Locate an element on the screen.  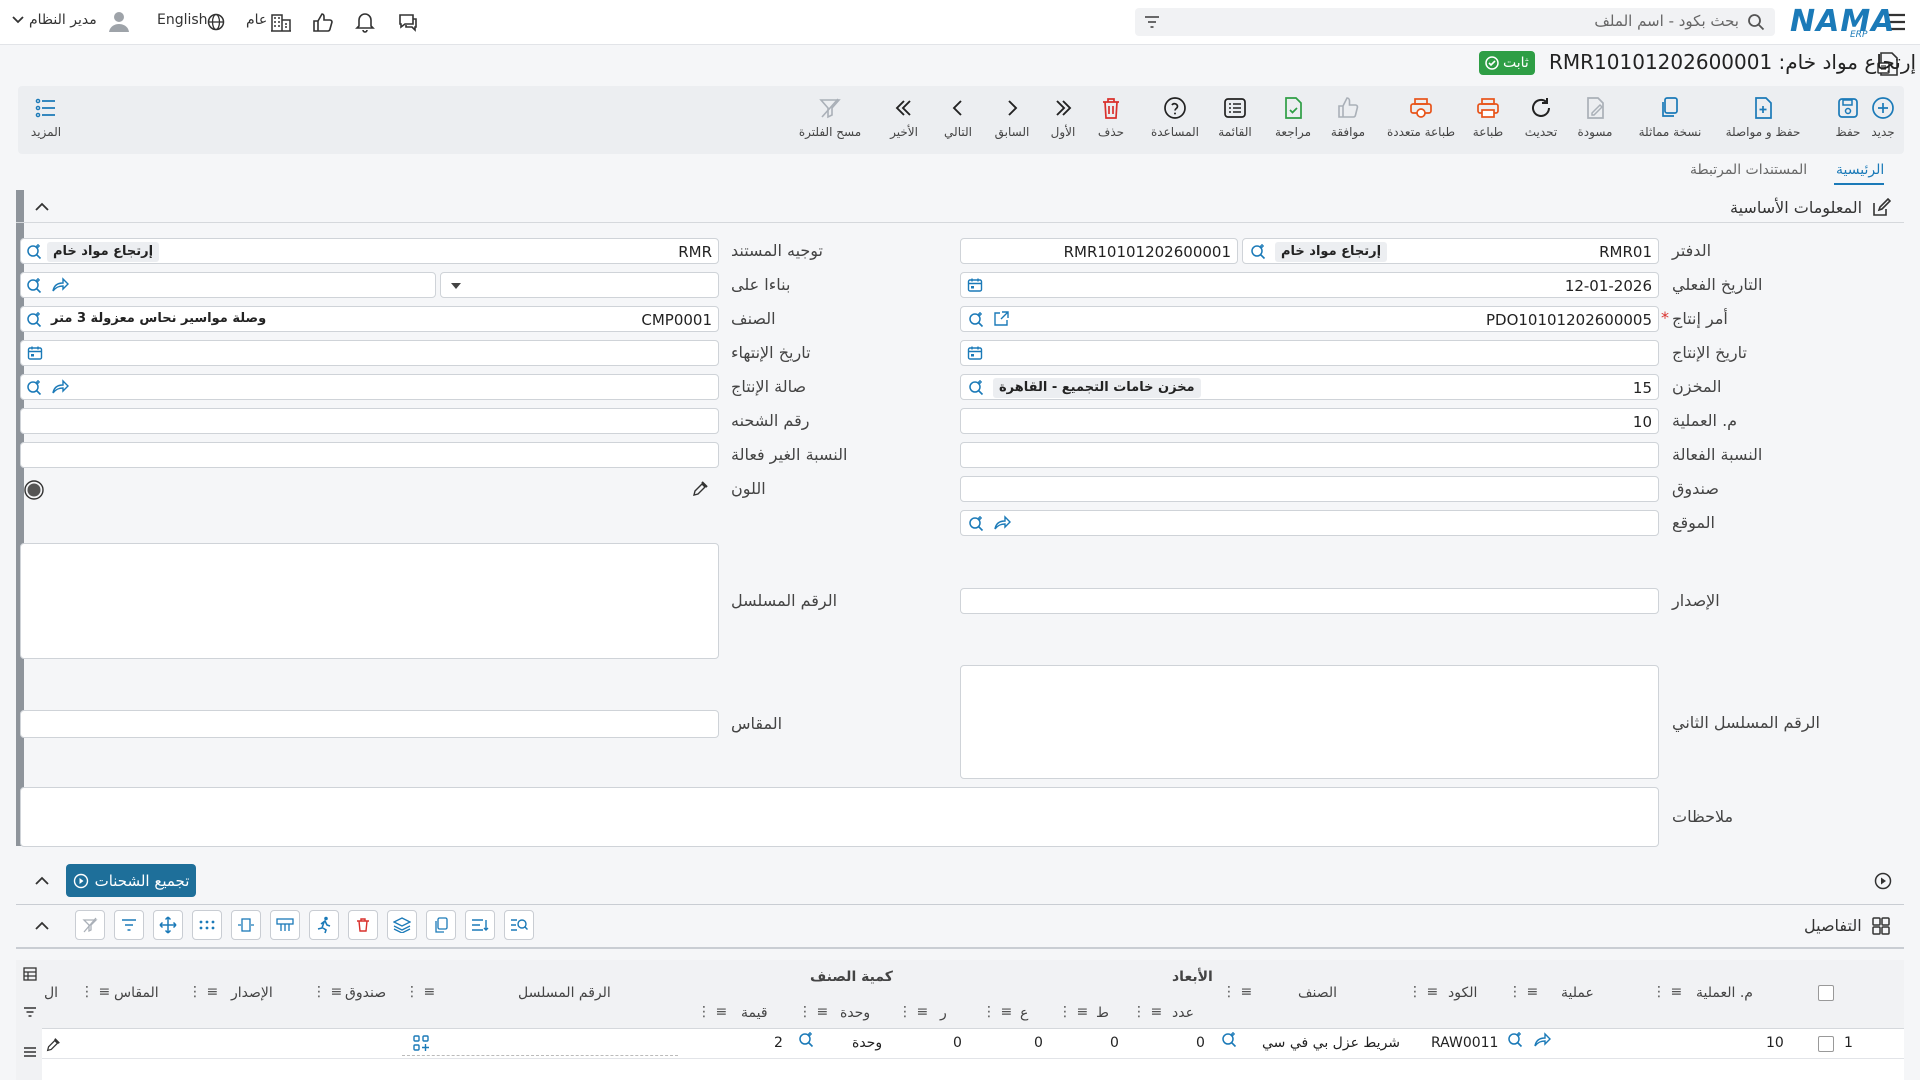
production-date-field is located at coordinates (1309, 353).